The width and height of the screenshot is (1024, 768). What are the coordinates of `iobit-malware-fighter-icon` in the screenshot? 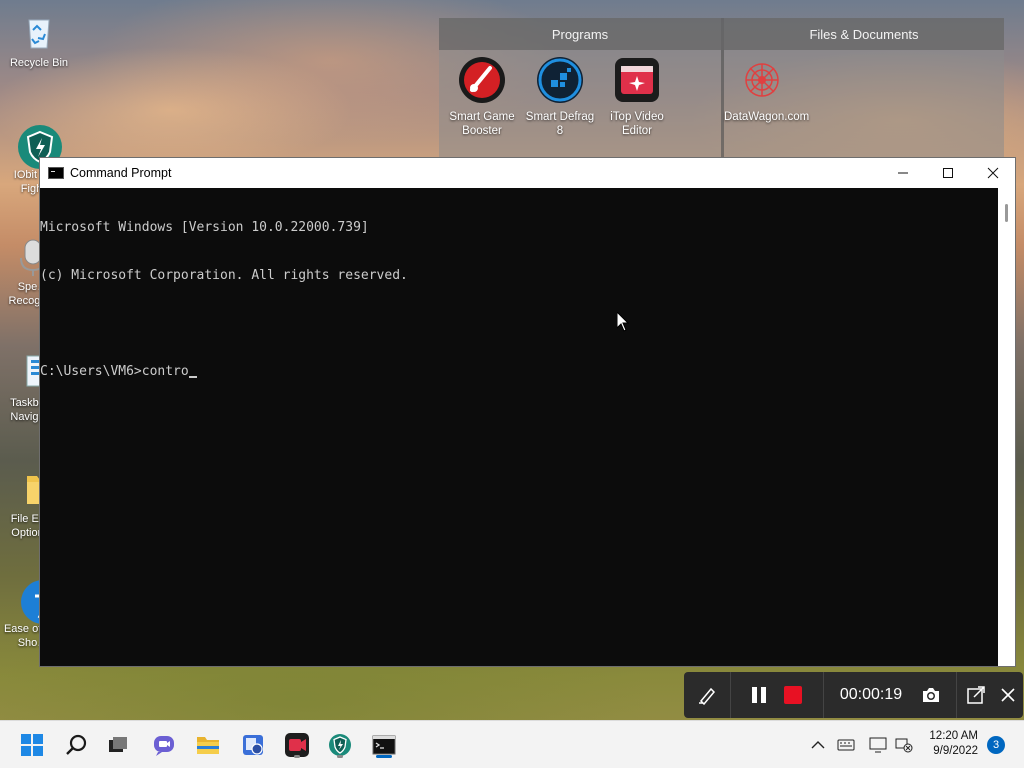 It's located at (340, 745).